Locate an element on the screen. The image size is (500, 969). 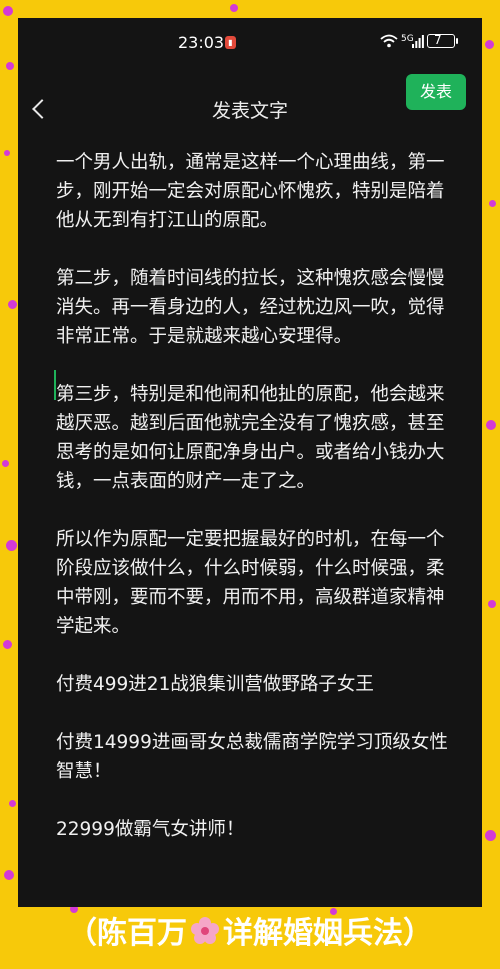
recording-icon: ▮ is located at coordinates (230, 42).